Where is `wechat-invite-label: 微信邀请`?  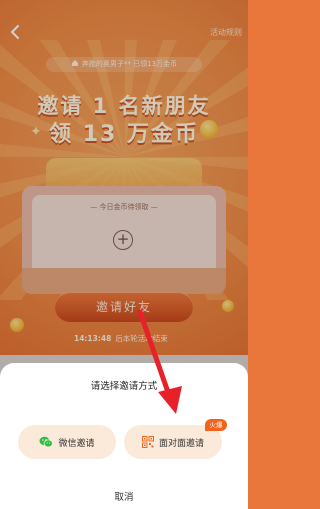
wechat-invite-label: 微信邀请 is located at coordinates (76, 443).